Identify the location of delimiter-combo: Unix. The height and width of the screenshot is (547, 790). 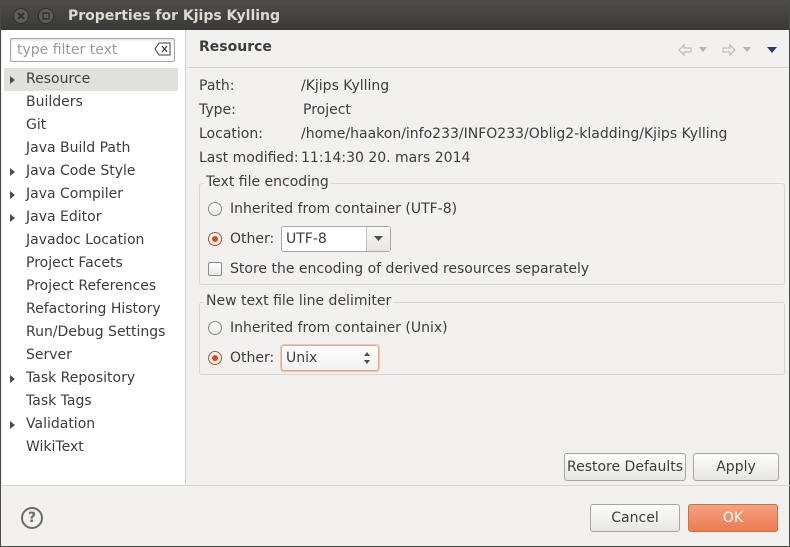
(330, 358).